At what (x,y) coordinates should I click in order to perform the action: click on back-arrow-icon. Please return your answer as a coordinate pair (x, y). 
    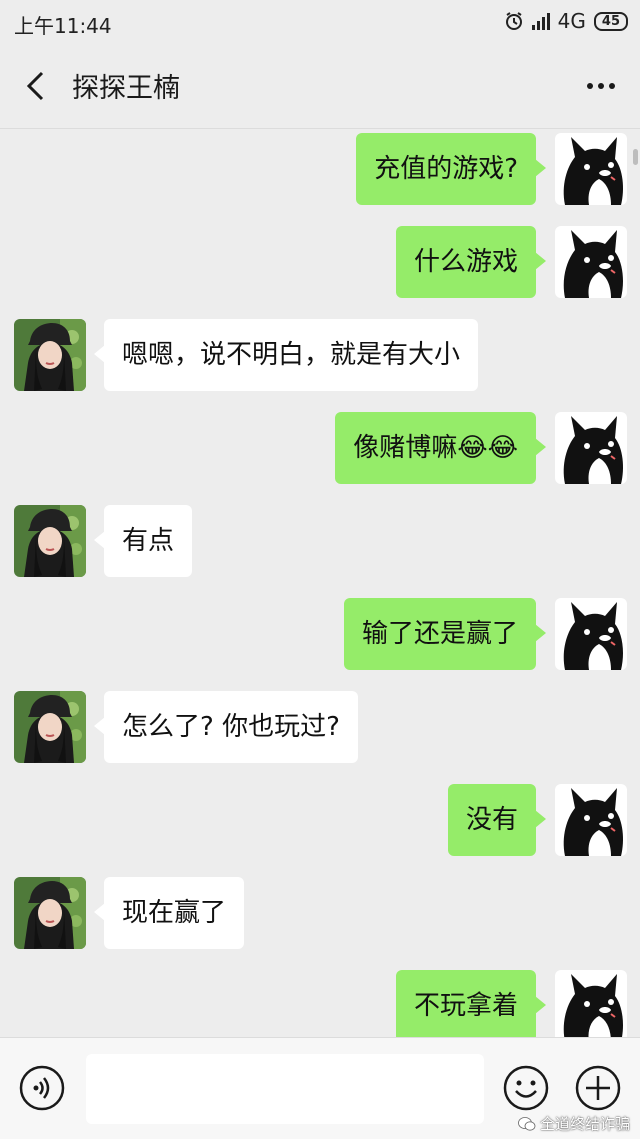
    Looking at the image, I should click on (37, 86).